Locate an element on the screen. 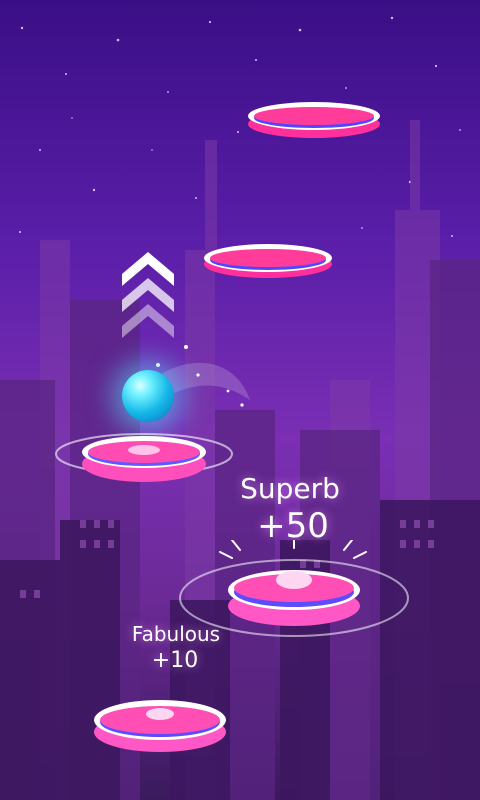 The width and height of the screenshot is (480, 800). tile-platform-upper is located at coordinates (270, 261).